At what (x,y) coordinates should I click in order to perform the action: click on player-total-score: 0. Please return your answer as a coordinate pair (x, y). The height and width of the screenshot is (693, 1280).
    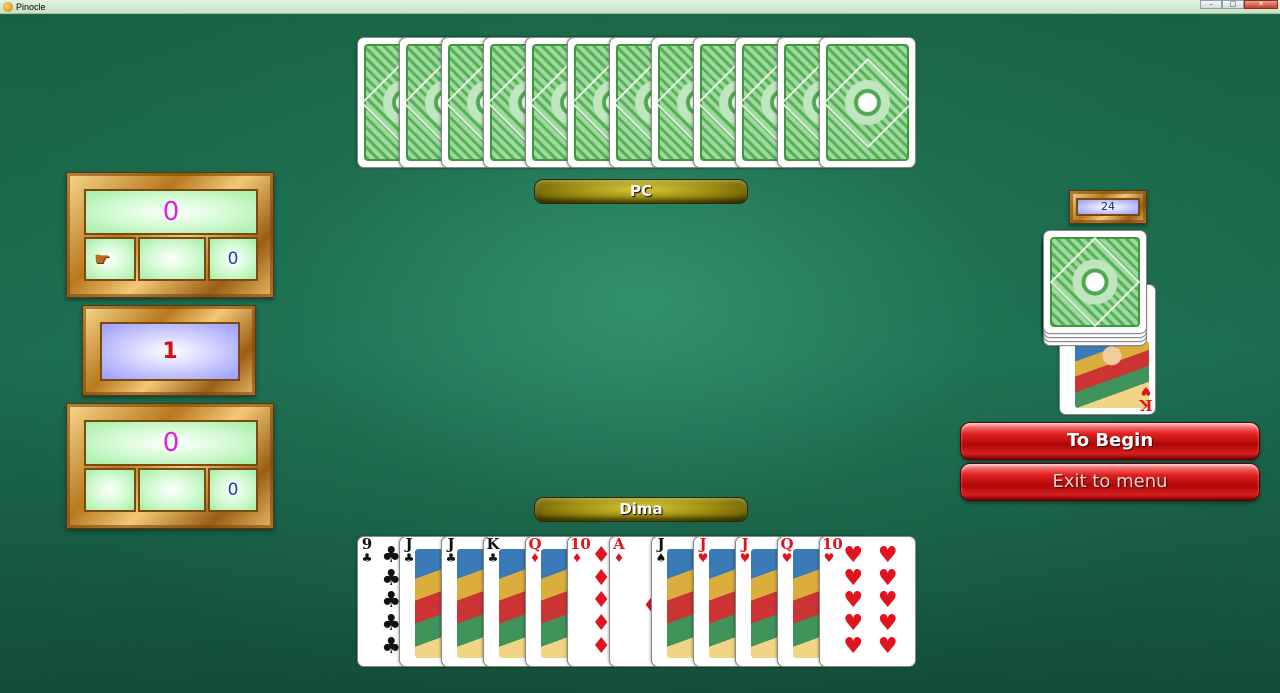
    Looking at the image, I should click on (171, 443).